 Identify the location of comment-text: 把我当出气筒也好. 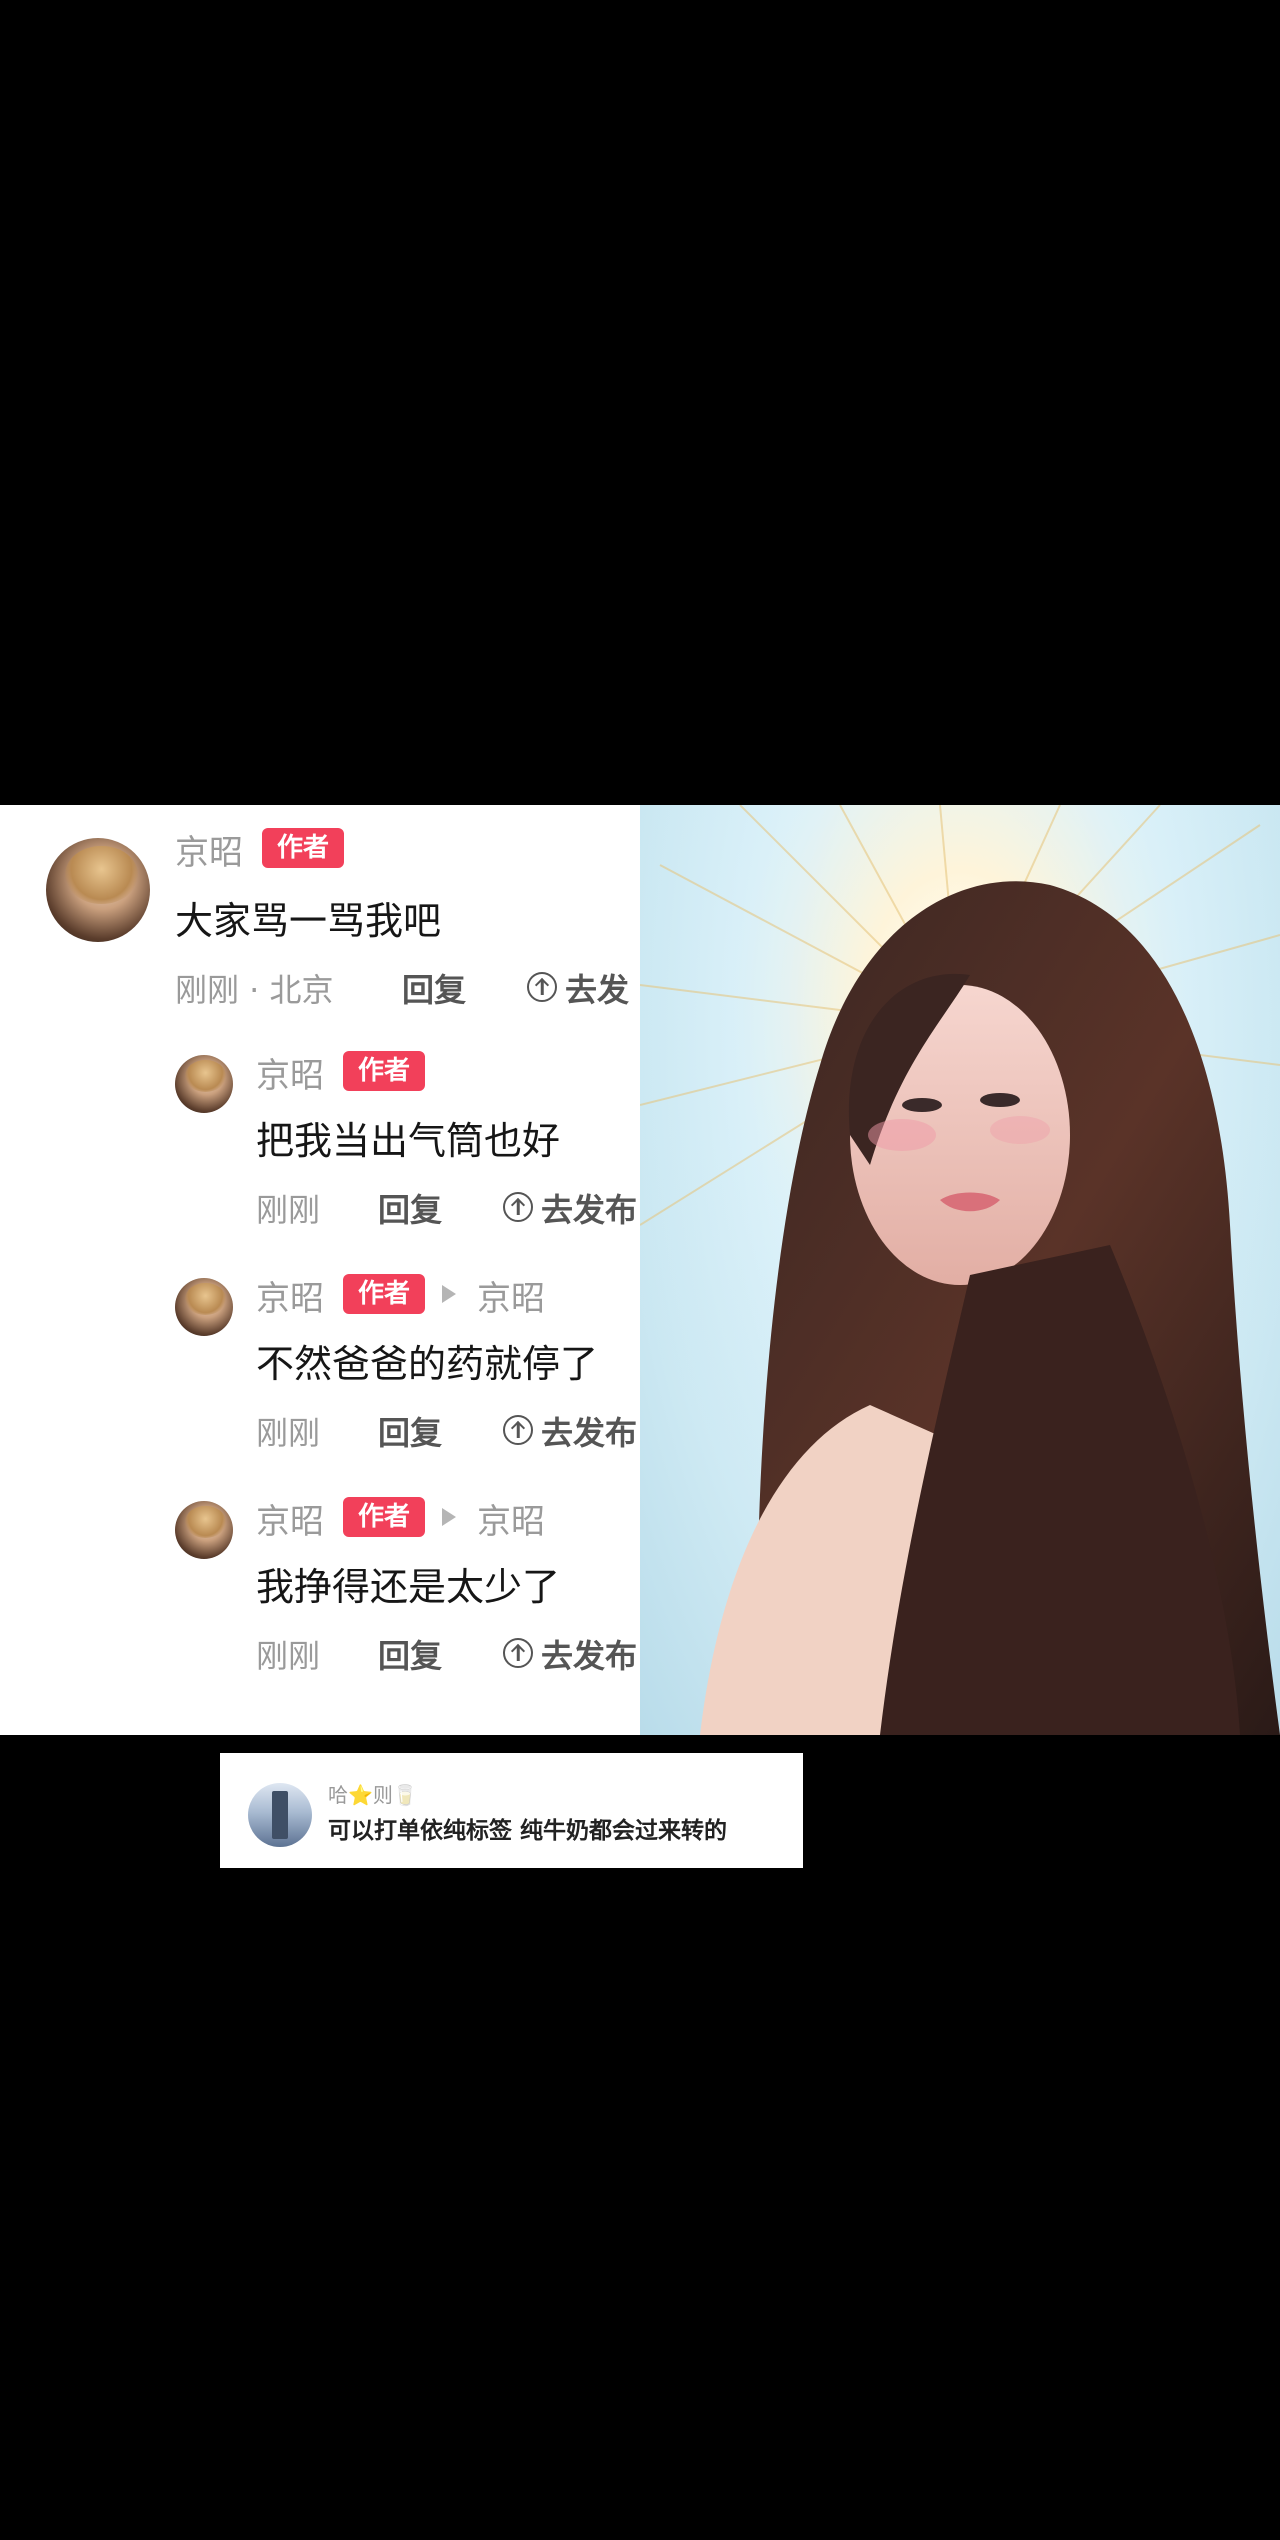
(408, 1141).